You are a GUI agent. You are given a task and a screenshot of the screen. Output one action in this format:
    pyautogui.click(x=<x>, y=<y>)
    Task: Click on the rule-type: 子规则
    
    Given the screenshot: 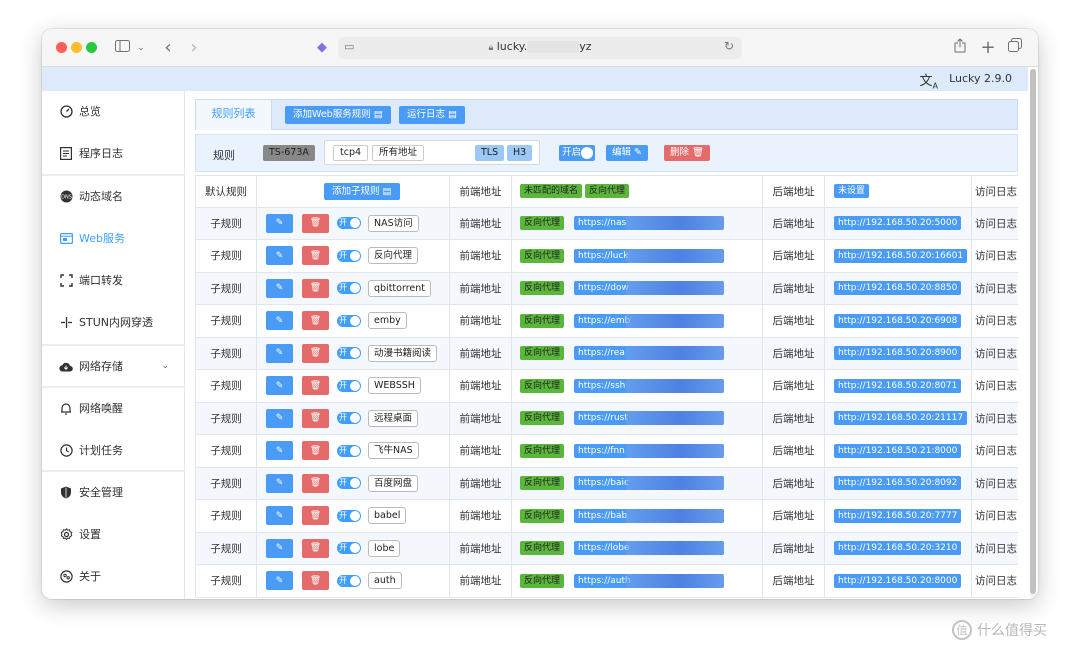 What is the action you would take?
    pyautogui.click(x=226, y=516)
    